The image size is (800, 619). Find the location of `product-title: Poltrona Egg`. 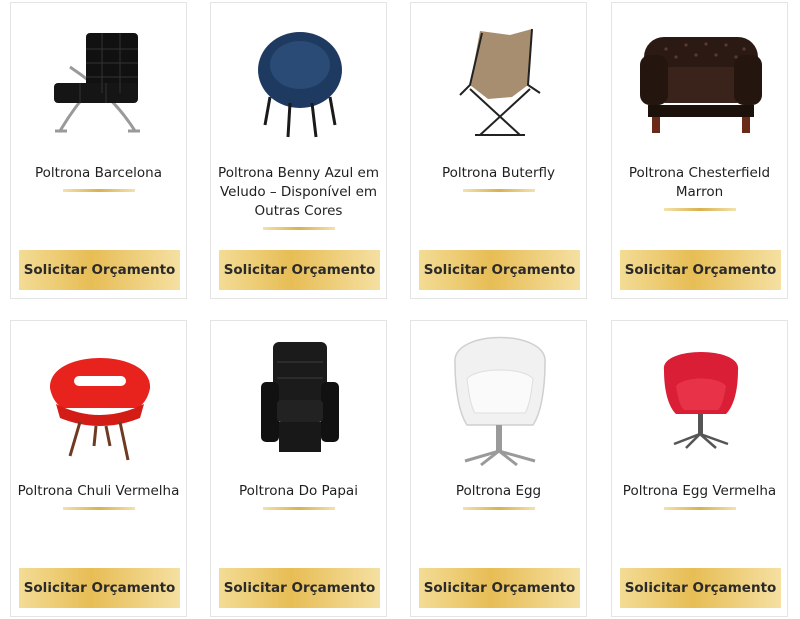

product-title: Poltrona Egg is located at coordinates (498, 496).